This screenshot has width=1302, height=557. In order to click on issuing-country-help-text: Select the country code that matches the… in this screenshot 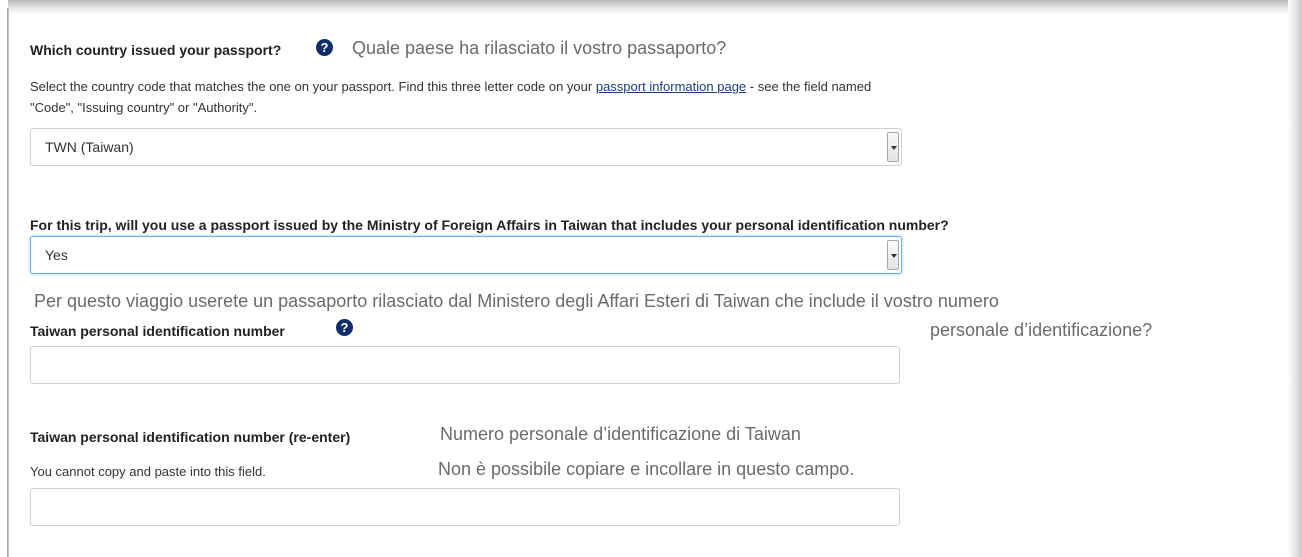, I will do `click(311, 86)`.